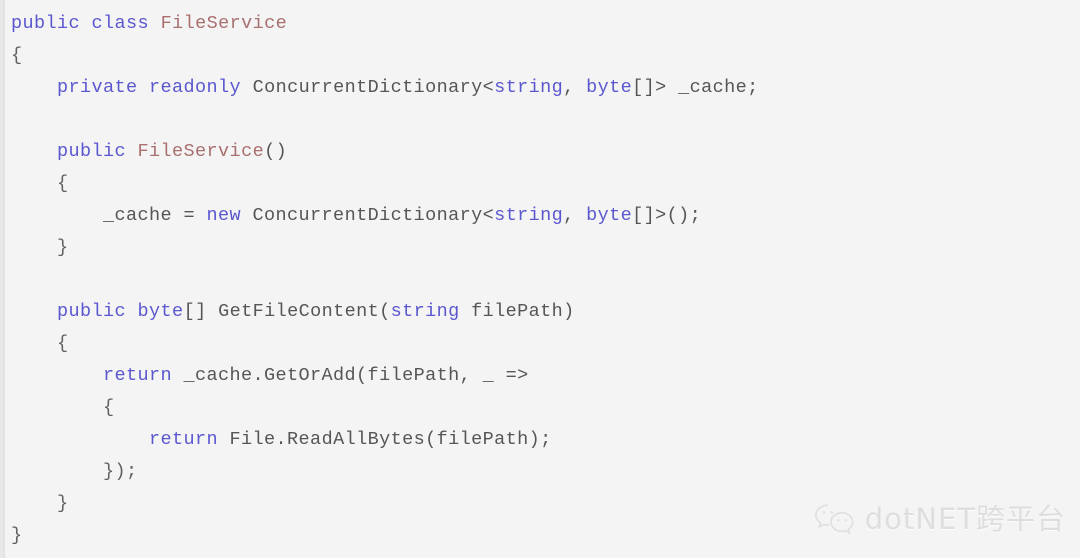 This screenshot has height=558, width=1080. Describe the element at coordinates (224, 215) in the screenshot. I see `code-token: new` at that location.